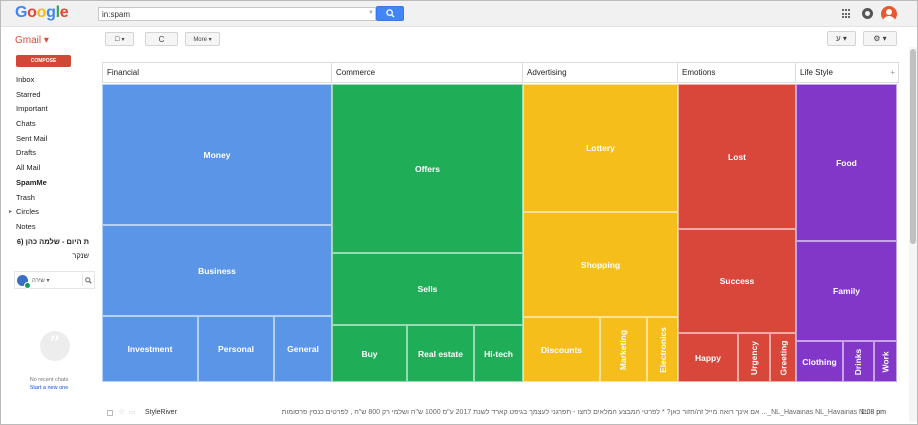  I want to click on cell-label: Shopping, so click(600, 264).